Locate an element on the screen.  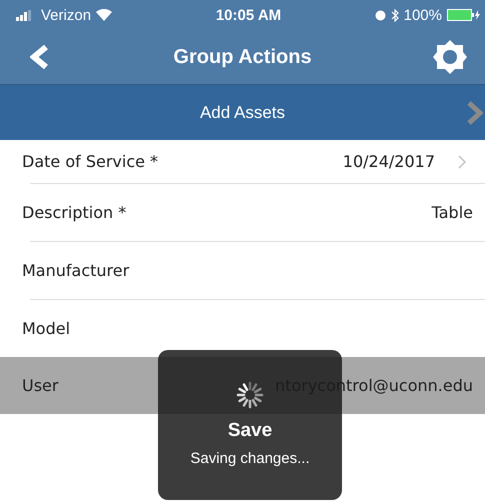
battery-icon is located at coordinates (464, 15).